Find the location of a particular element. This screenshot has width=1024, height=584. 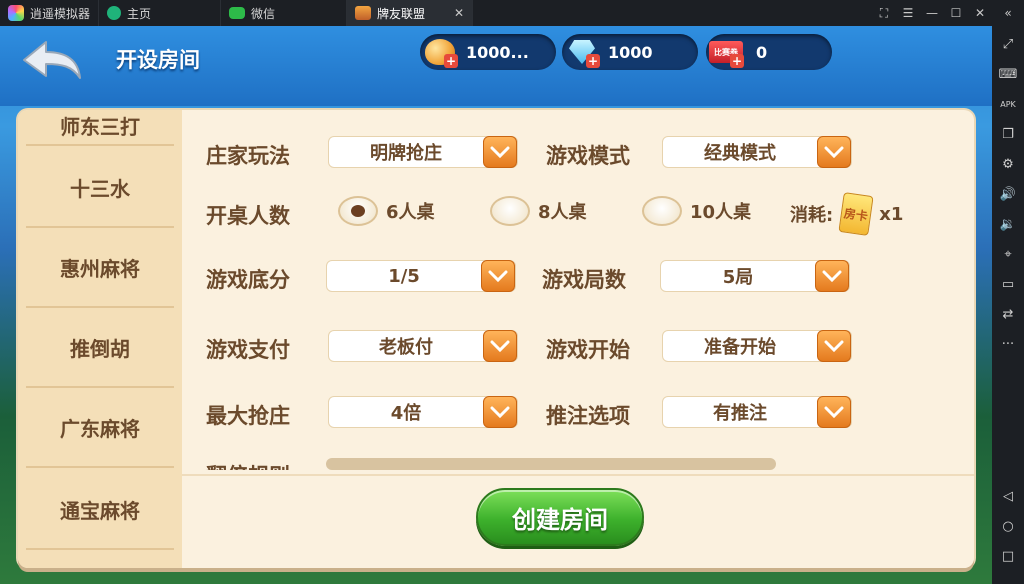

maximize-icon: ☐ is located at coordinates (956, 13).